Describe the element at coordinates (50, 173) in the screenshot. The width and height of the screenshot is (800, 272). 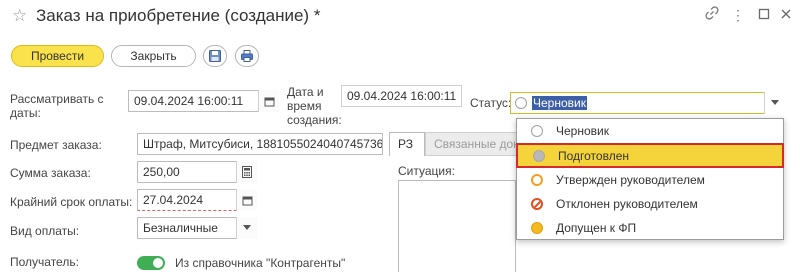
I see `amount-label: Сумма заказа:` at that location.